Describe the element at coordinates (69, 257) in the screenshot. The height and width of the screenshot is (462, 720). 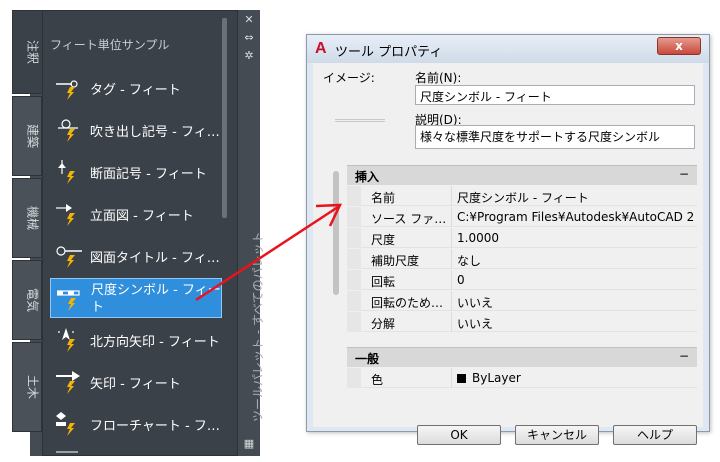
I see `drawing-title-icon` at that location.